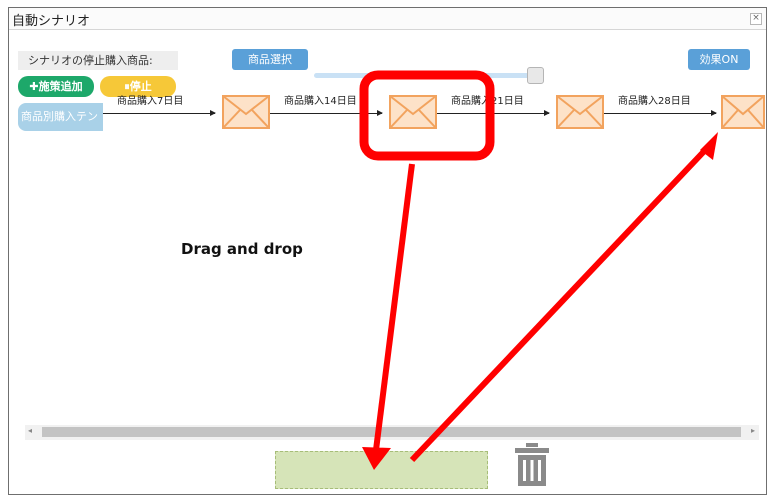 This screenshot has width=770, height=498. Describe the element at coordinates (242, 249) in the screenshot. I see `drag-drop-instruction: Drag and drop` at that location.